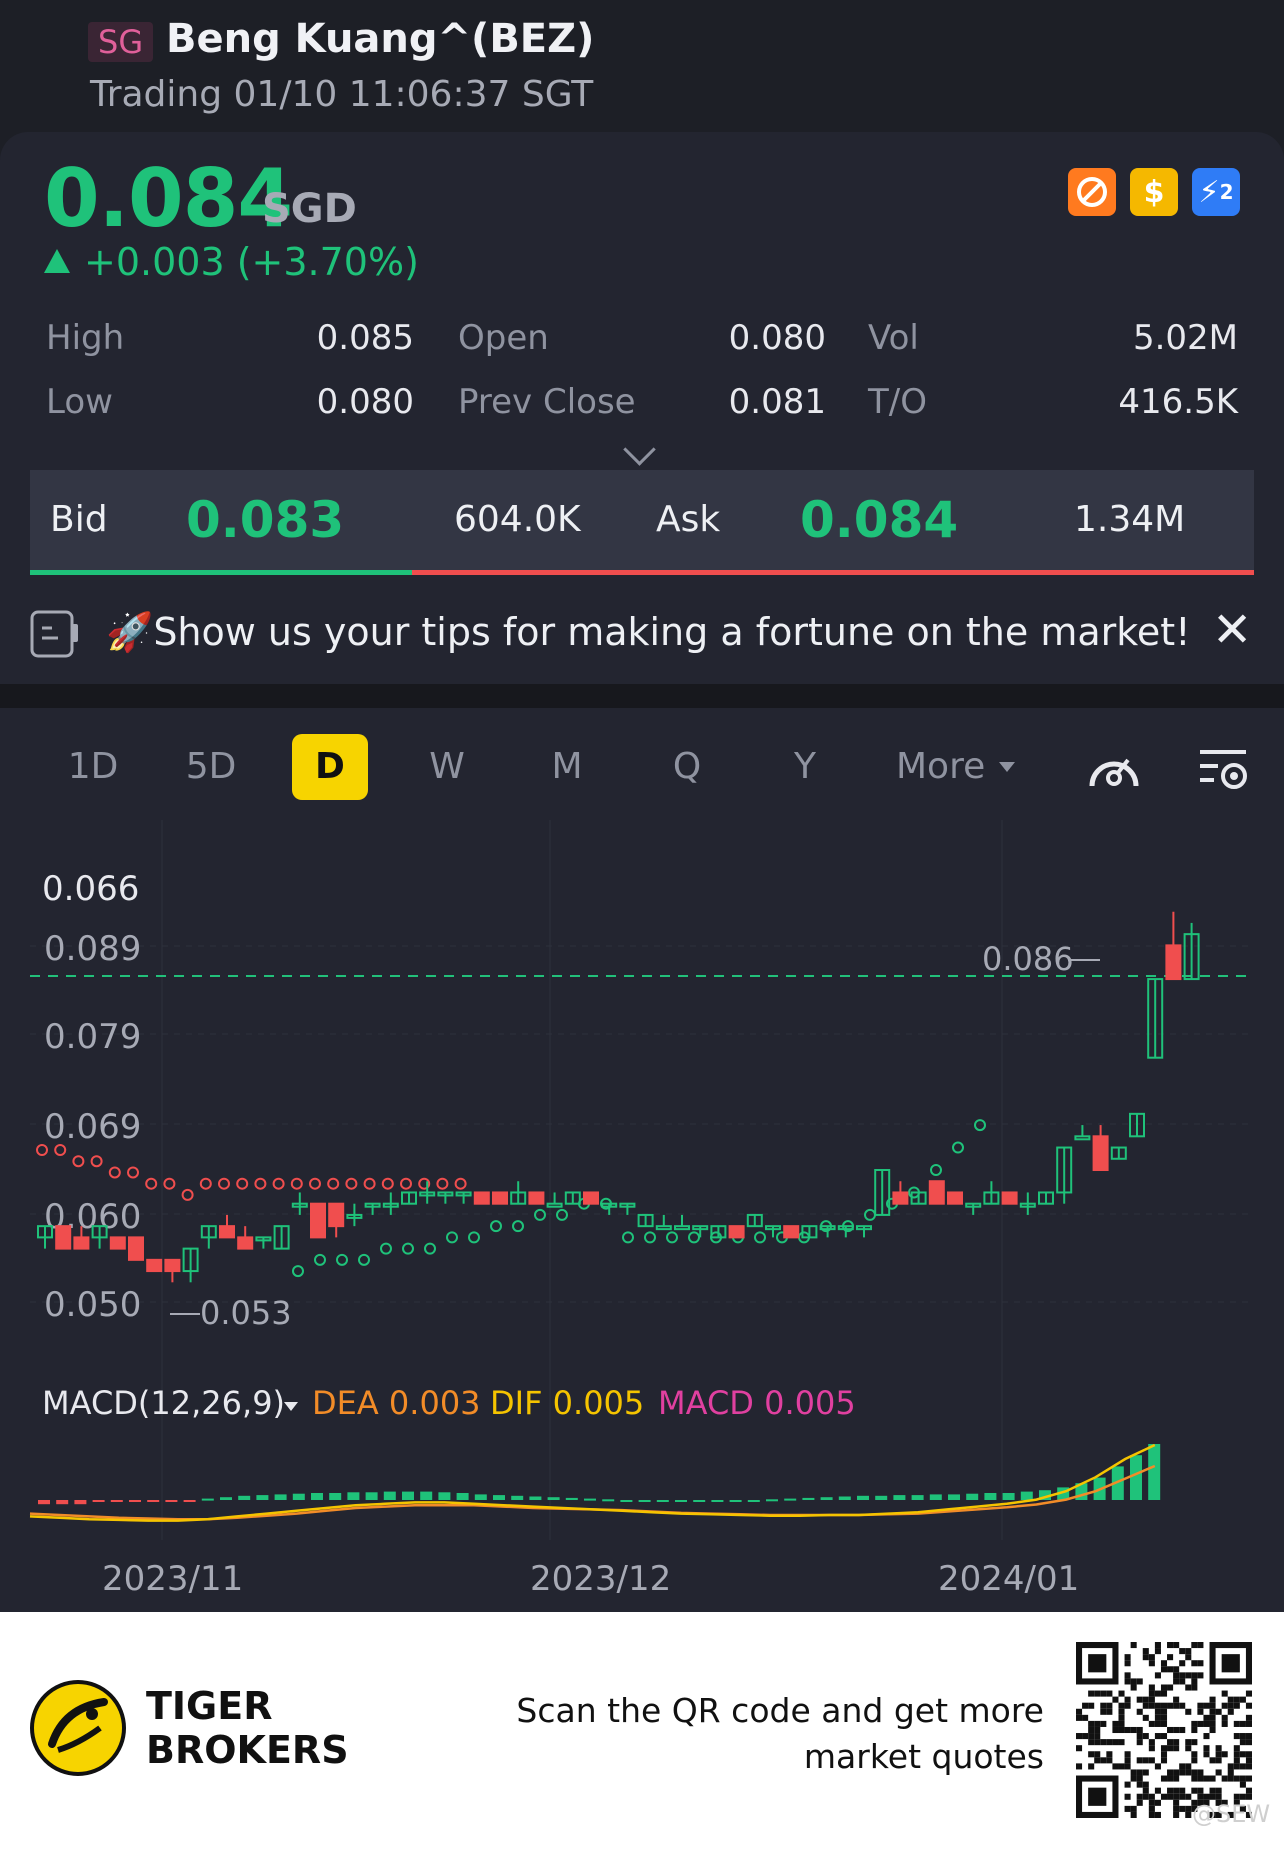  Describe the element at coordinates (642, 770) in the screenshot. I see `period-tabs: 1D 5D D W M Q Y More` at that location.